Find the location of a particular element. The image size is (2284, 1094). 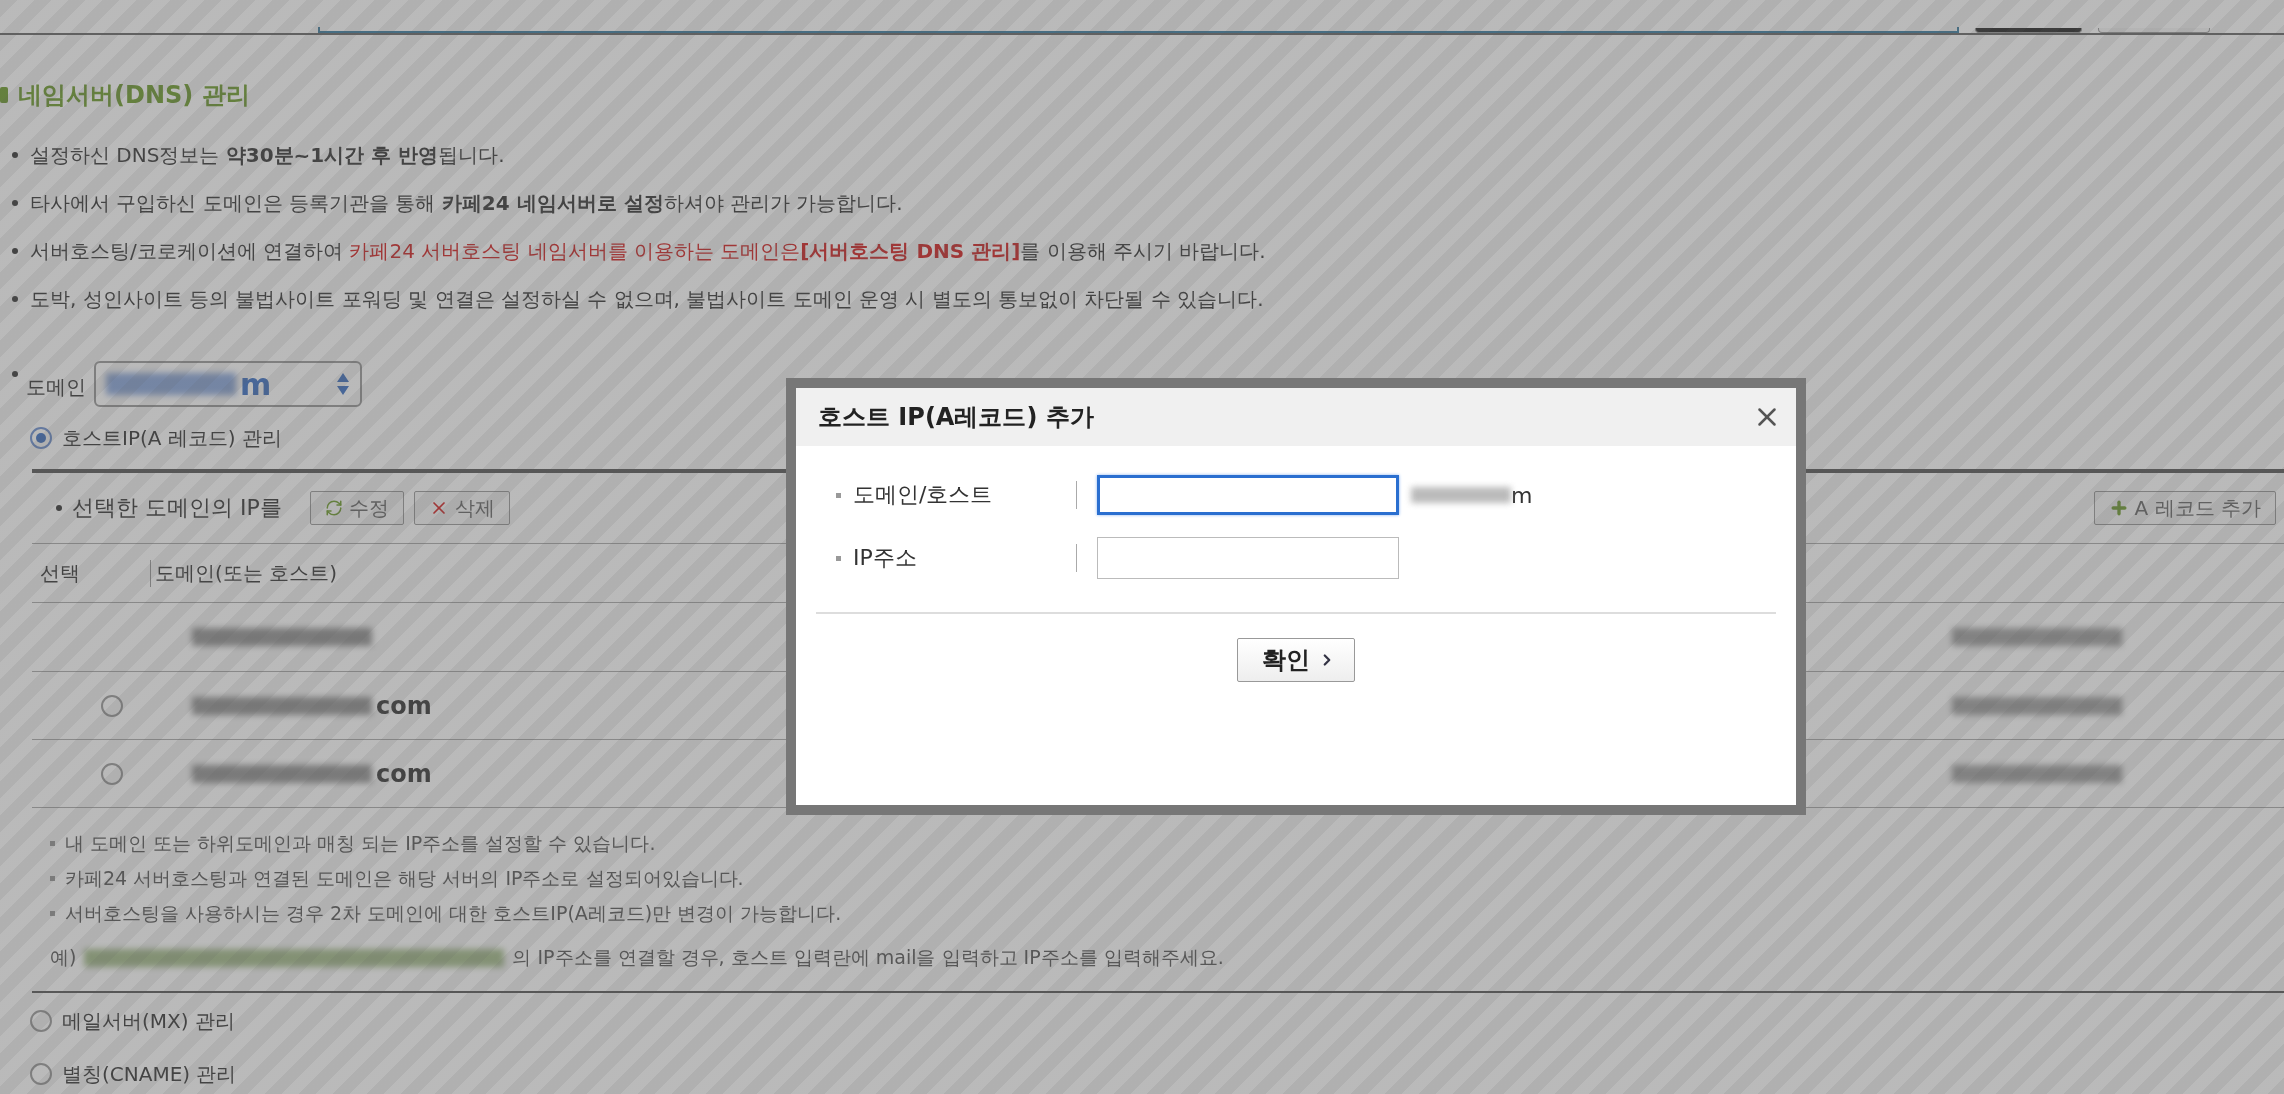

section-marker-icon is located at coordinates (4, 95).